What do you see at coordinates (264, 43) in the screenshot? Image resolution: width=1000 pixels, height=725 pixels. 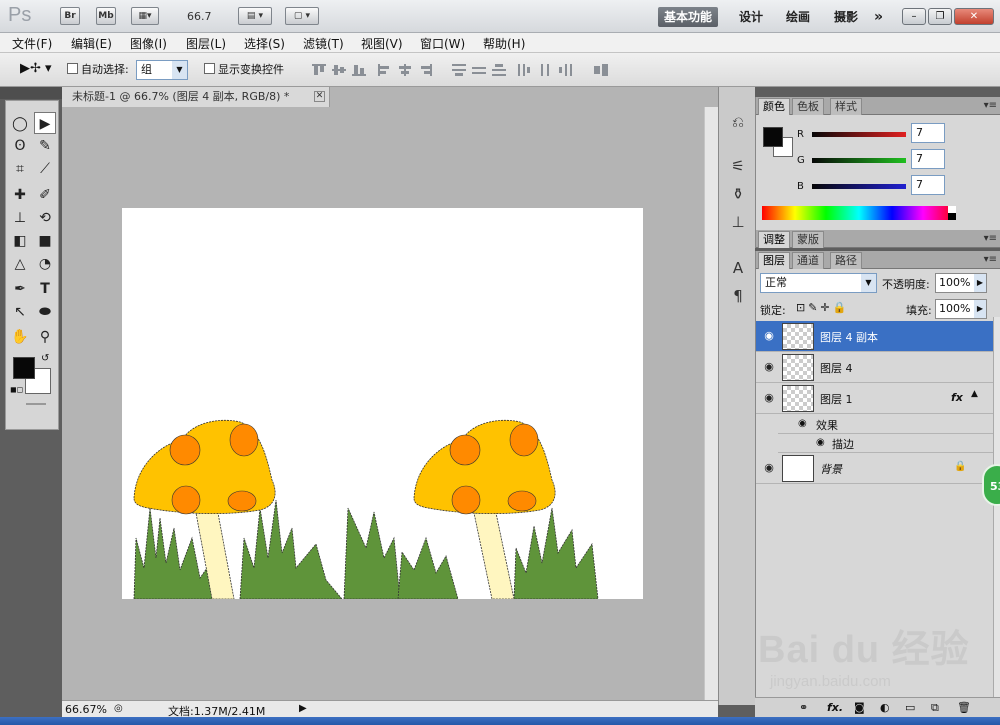 I see `menu-select: 选择(S)` at bounding box center [264, 43].